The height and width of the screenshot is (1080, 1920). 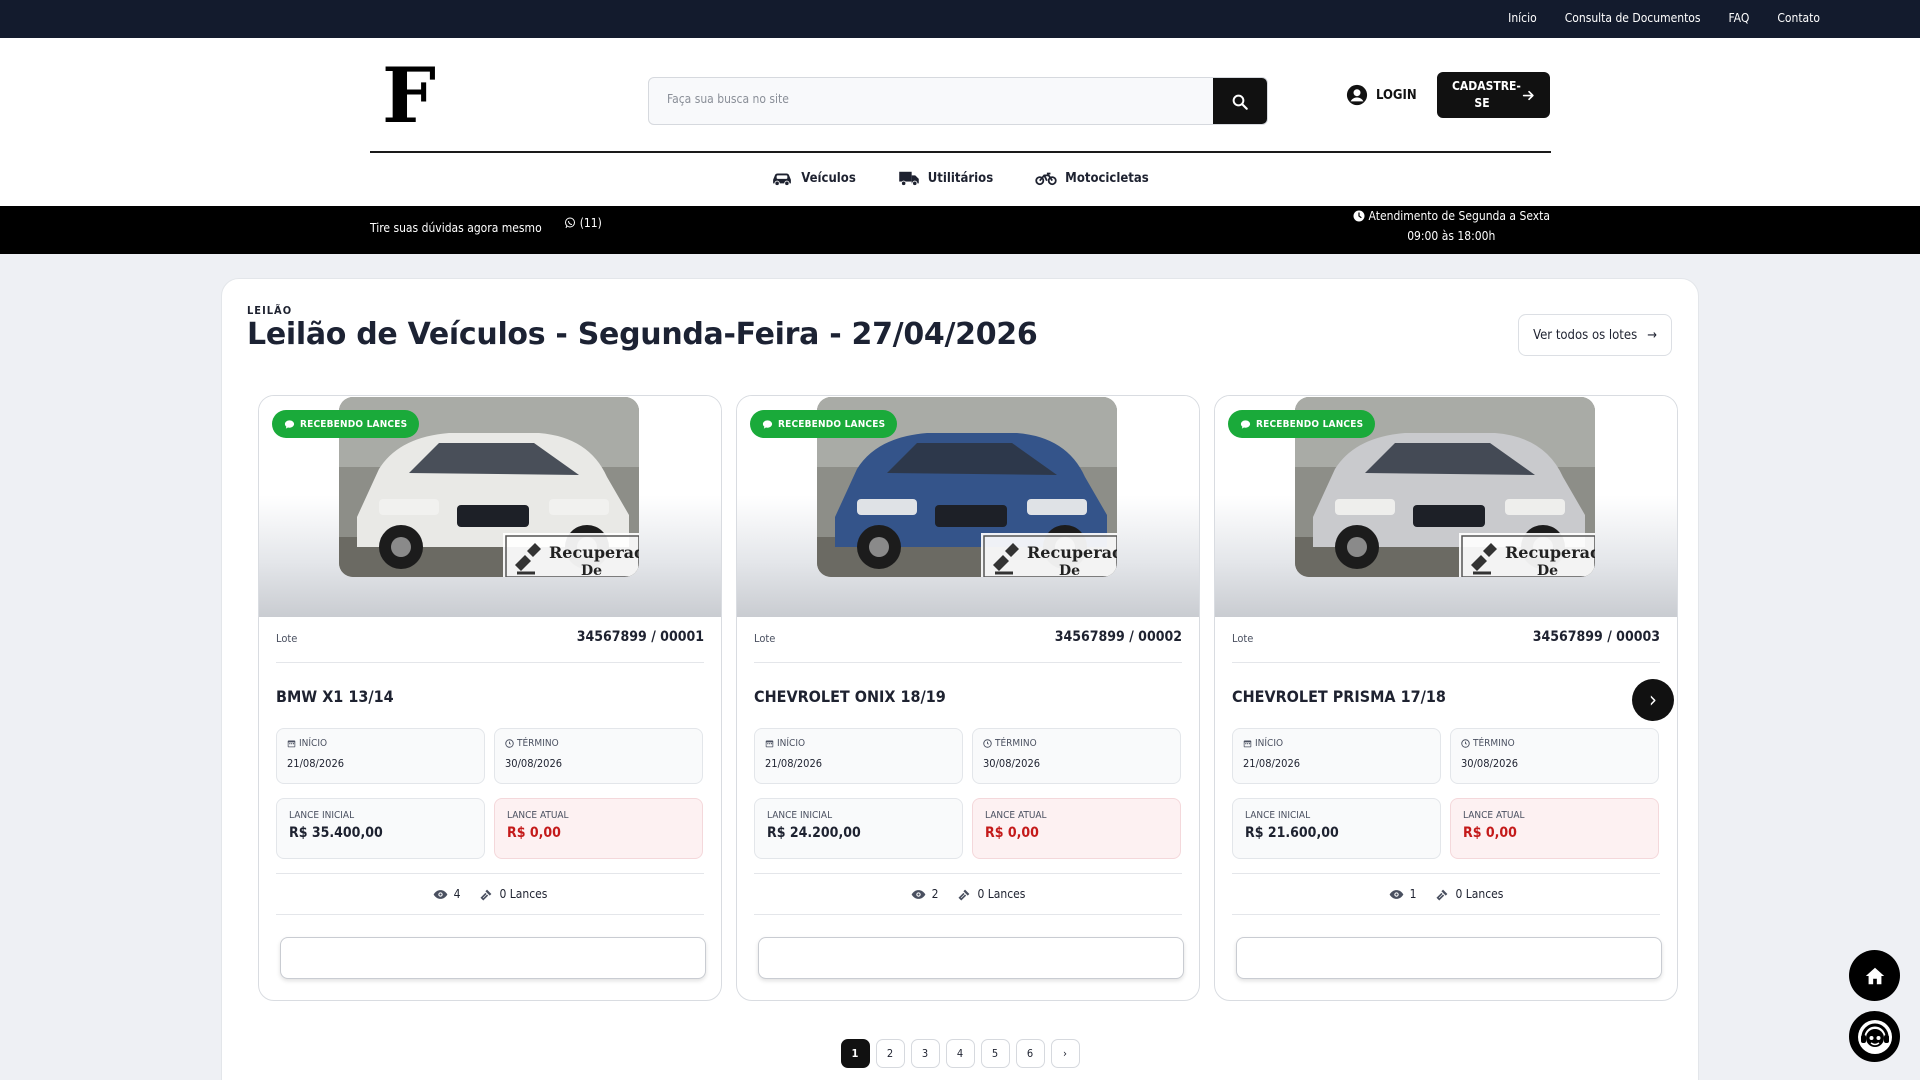 I want to click on status-badge: RECEBENDO LANCES, so click(x=1302, y=424).